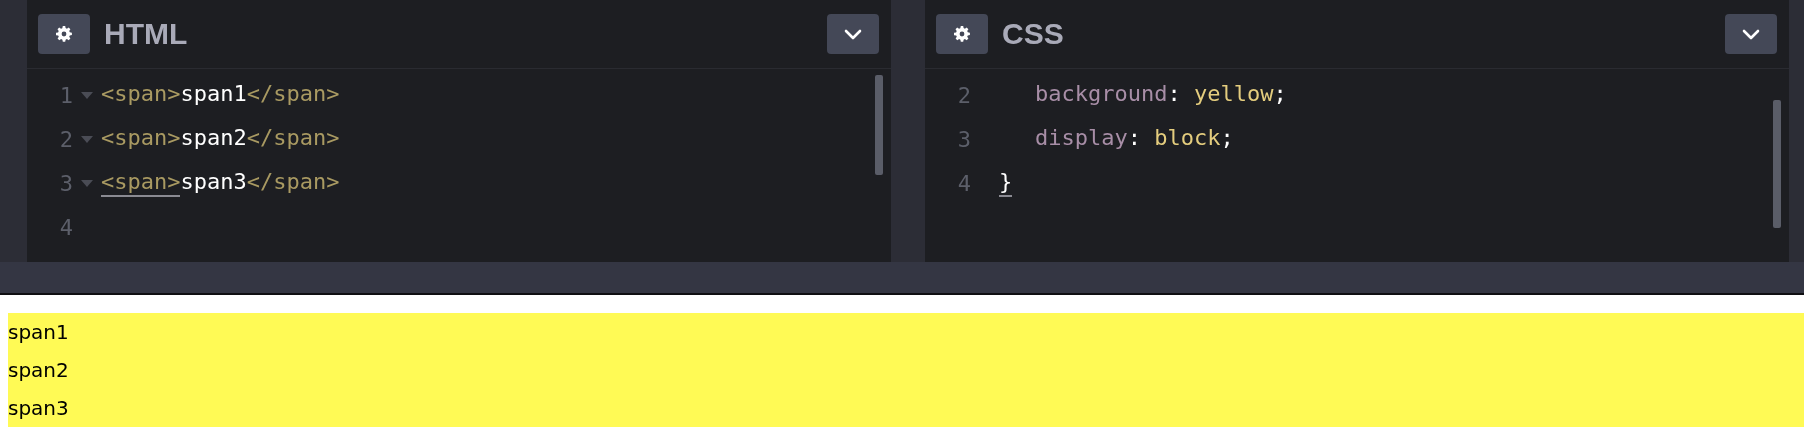 The height and width of the screenshot is (428, 1804). What do you see at coordinates (220, 94) in the screenshot?
I see `code-line: <span>span1</span>` at bounding box center [220, 94].